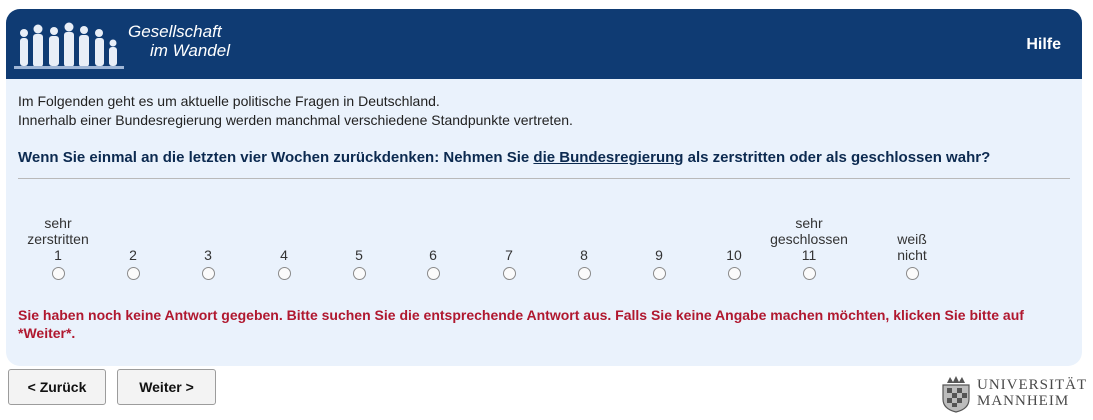  Describe the element at coordinates (956, 394) in the screenshot. I see `university-crest-icon` at that location.